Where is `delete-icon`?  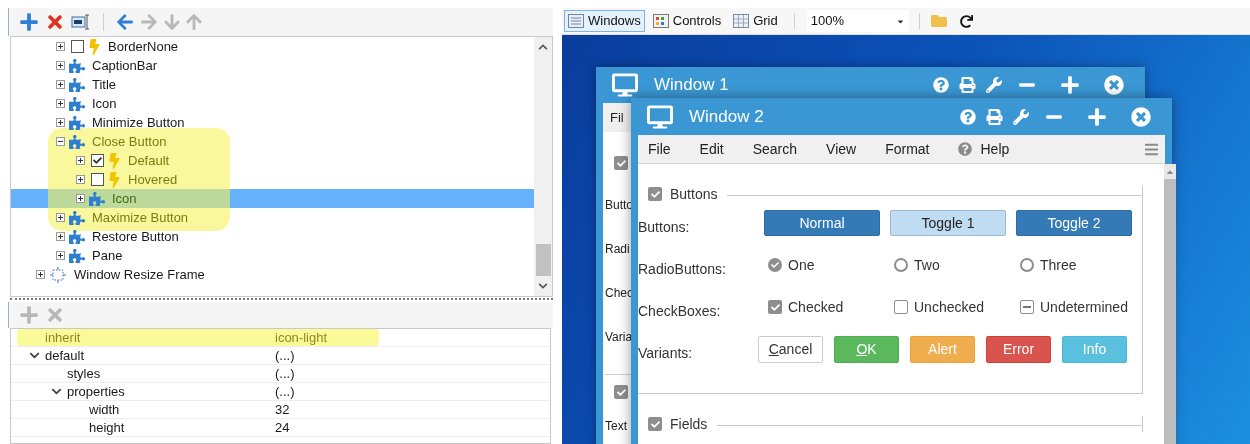 delete-icon is located at coordinates (55, 22).